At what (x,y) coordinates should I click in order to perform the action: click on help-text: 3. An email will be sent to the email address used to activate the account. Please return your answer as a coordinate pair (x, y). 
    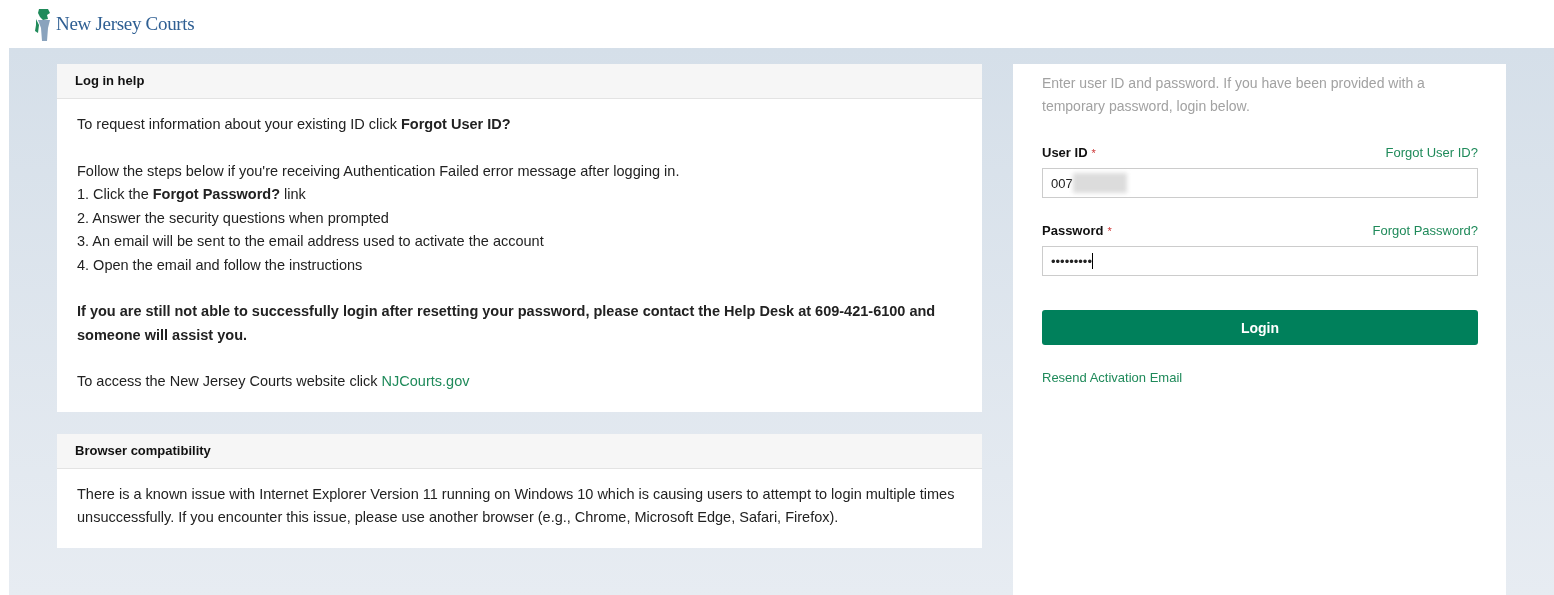
    Looking at the image, I should click on (310, 241).